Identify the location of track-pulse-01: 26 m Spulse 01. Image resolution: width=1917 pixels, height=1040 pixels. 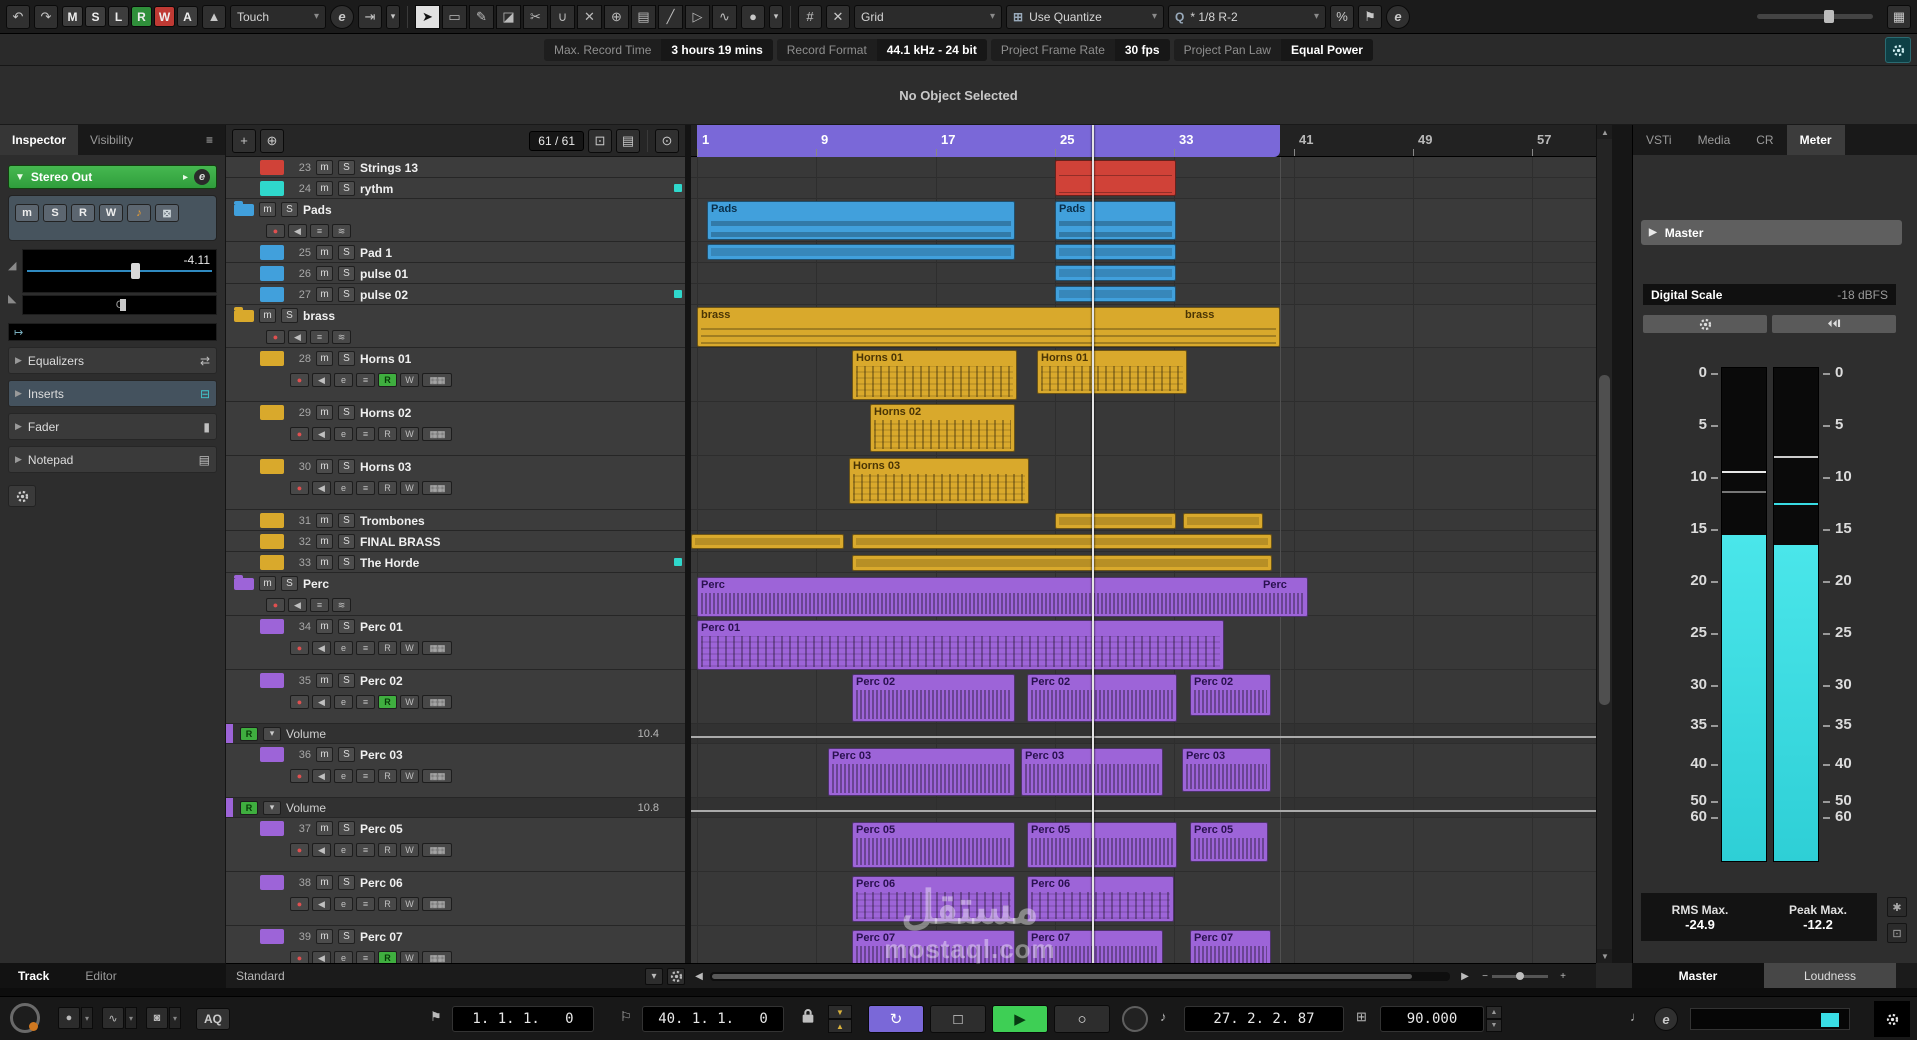
(455, 273).